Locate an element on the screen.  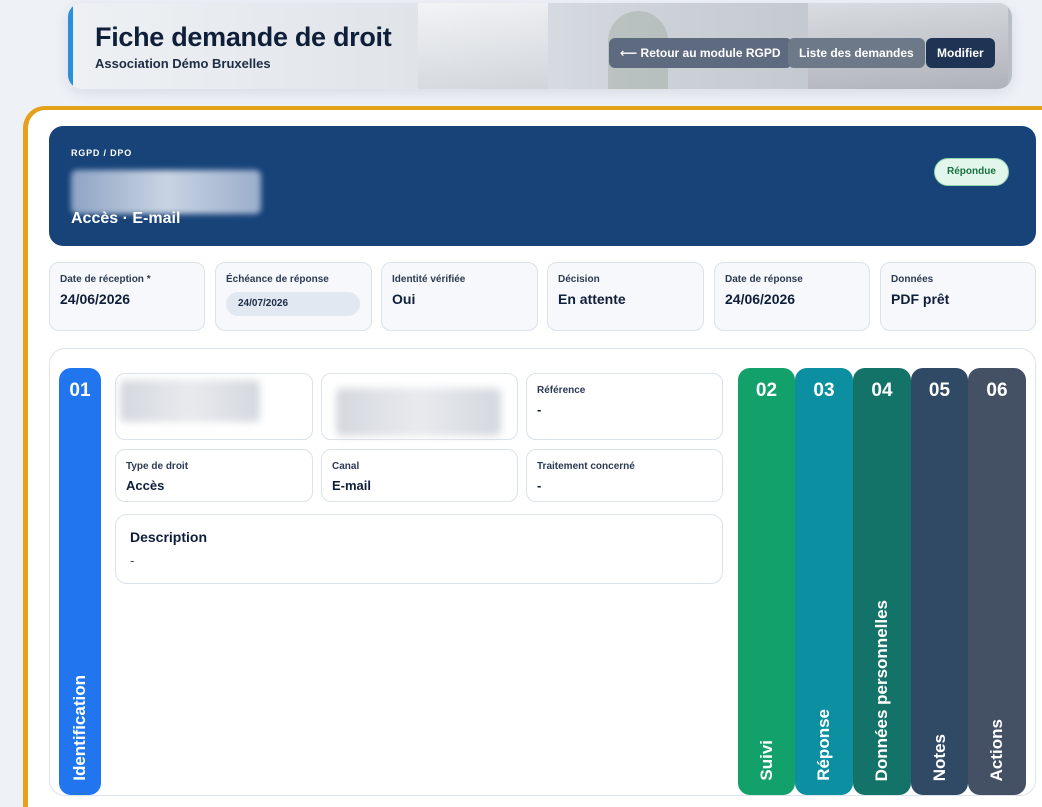
metric-response-deadline: Échéance de réponse 24/07/2026 is located at coordinates (293, 296).